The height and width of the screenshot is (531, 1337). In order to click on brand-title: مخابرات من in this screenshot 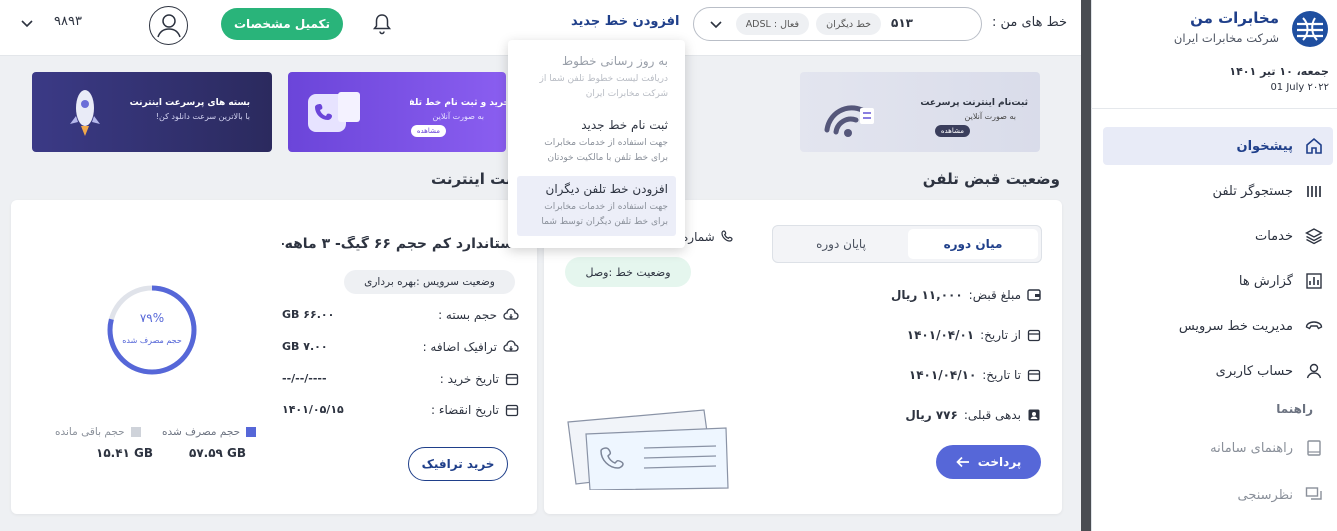, I will do `click(1234, 18)`.